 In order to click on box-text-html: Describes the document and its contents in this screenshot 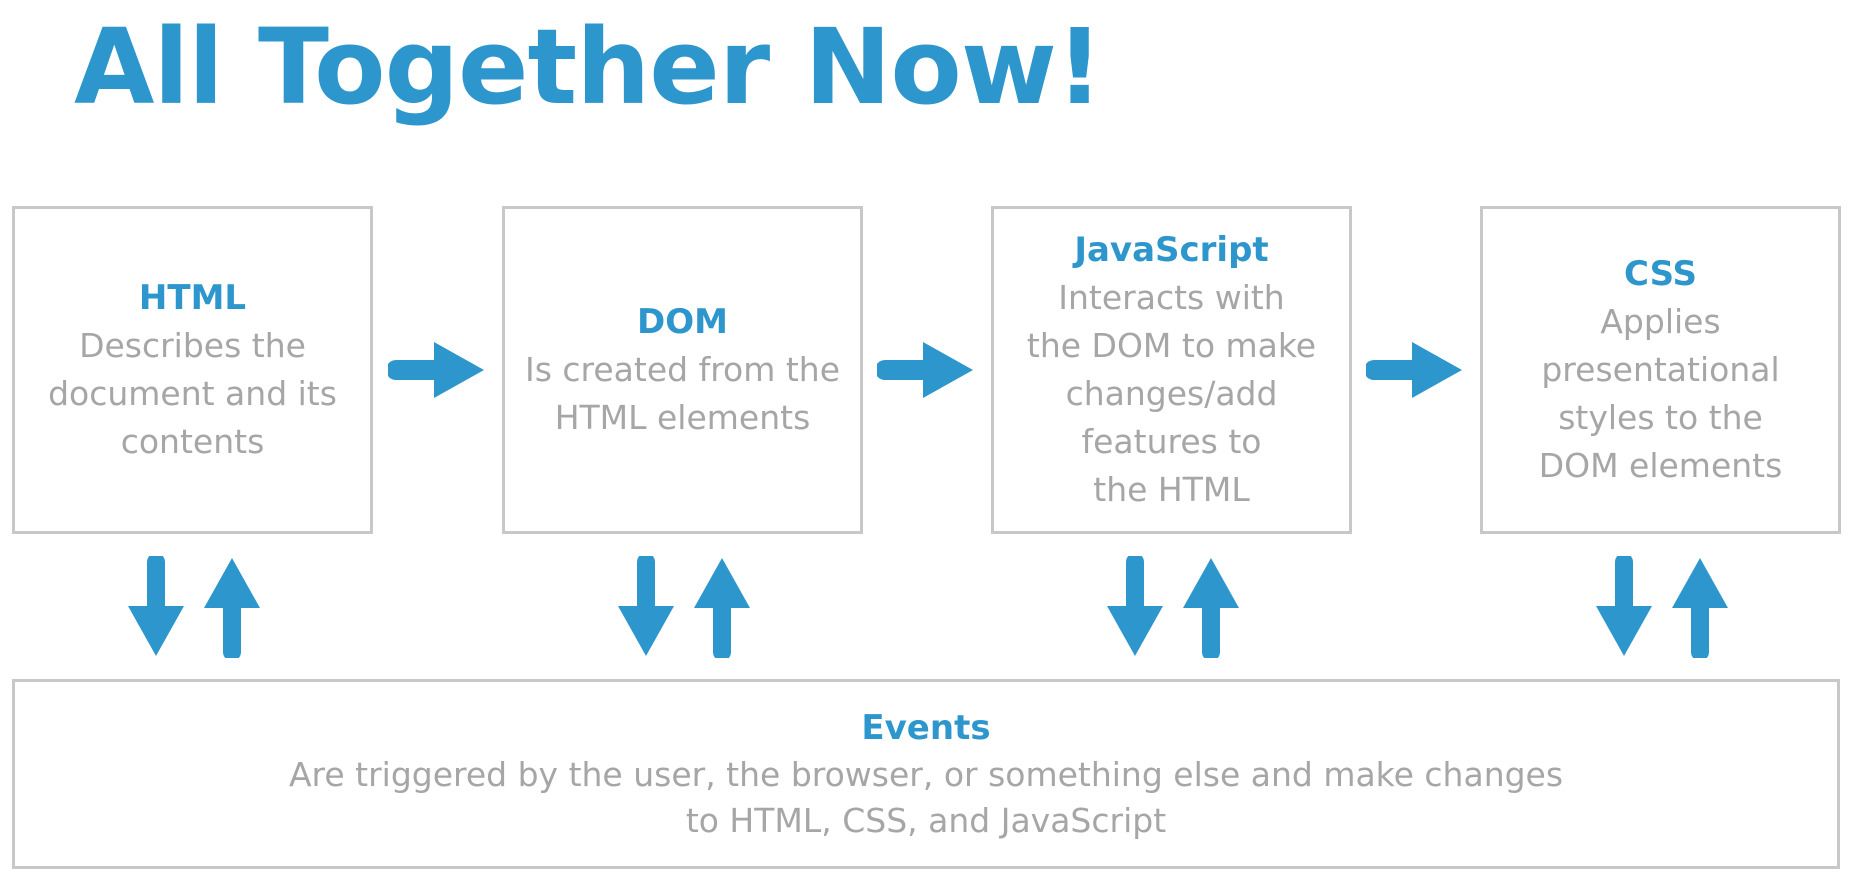, I will do `click(192, 393)`.